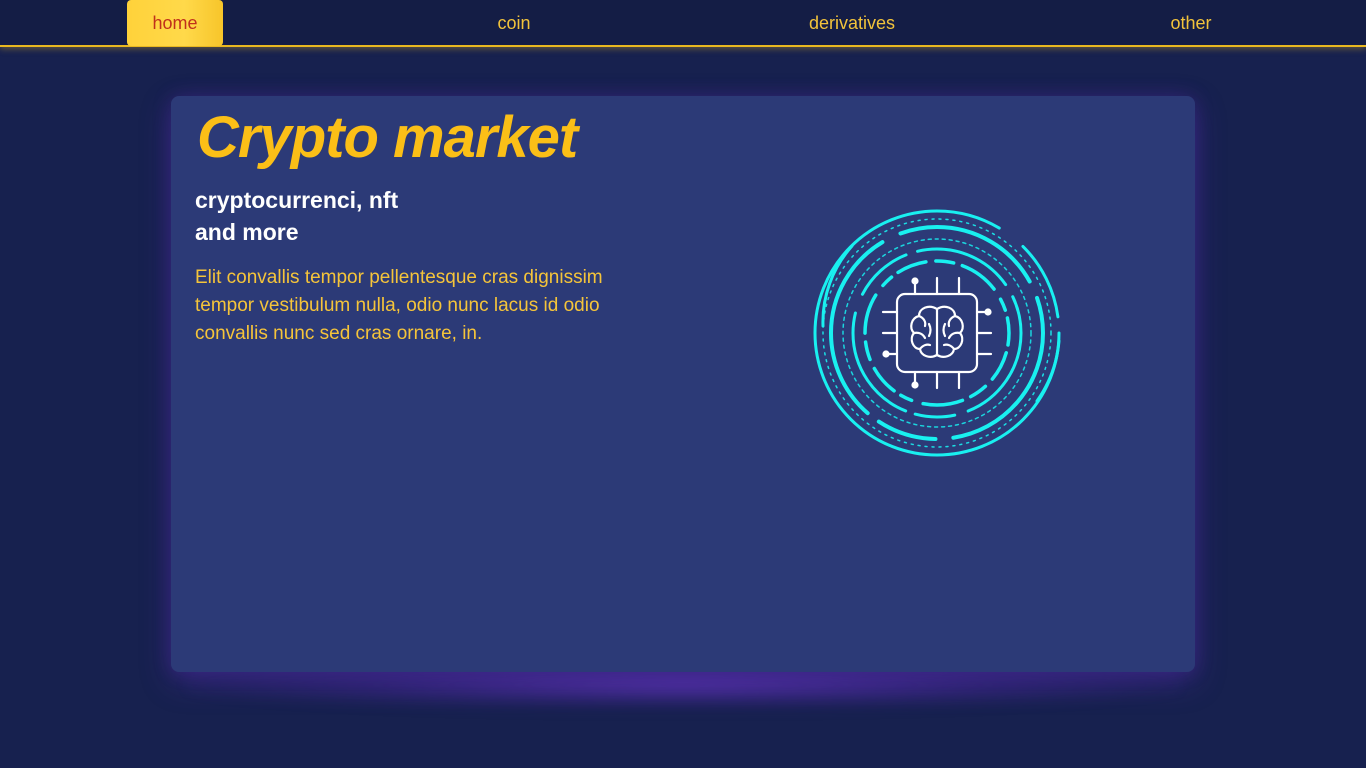  I want to click on top-navigation-bar: home coin derivatives other, so click(683, 23).